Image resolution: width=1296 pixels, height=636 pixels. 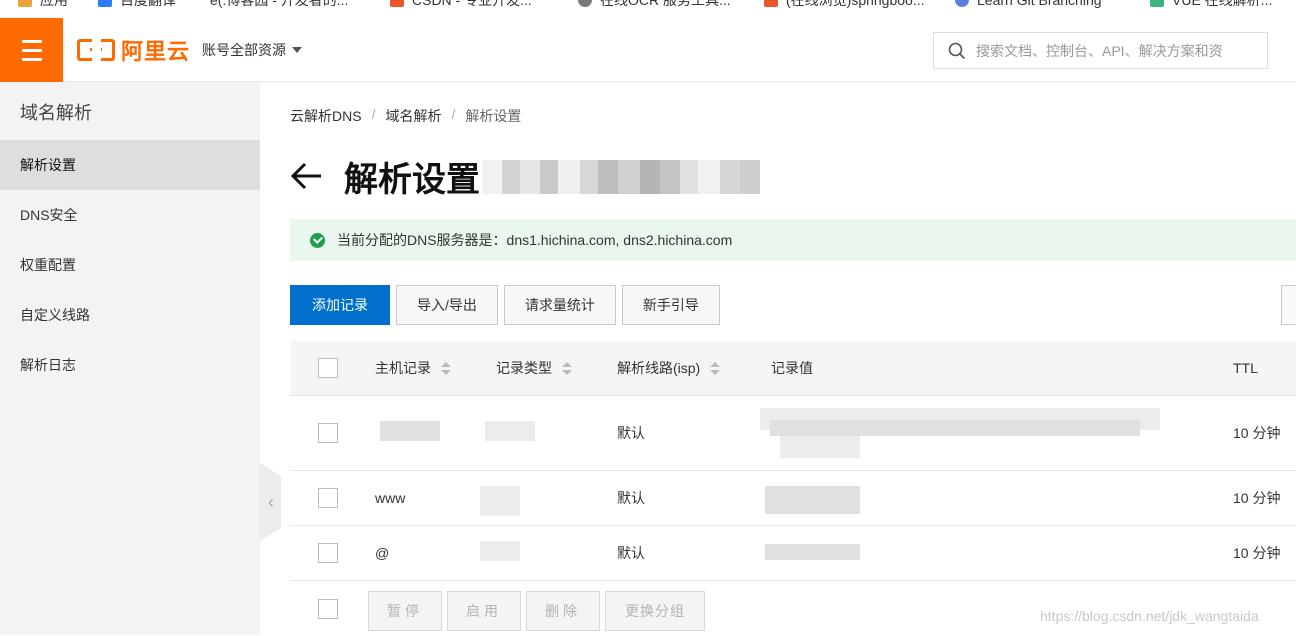 I want to click on row-host: @, so click(x=382, y=553).